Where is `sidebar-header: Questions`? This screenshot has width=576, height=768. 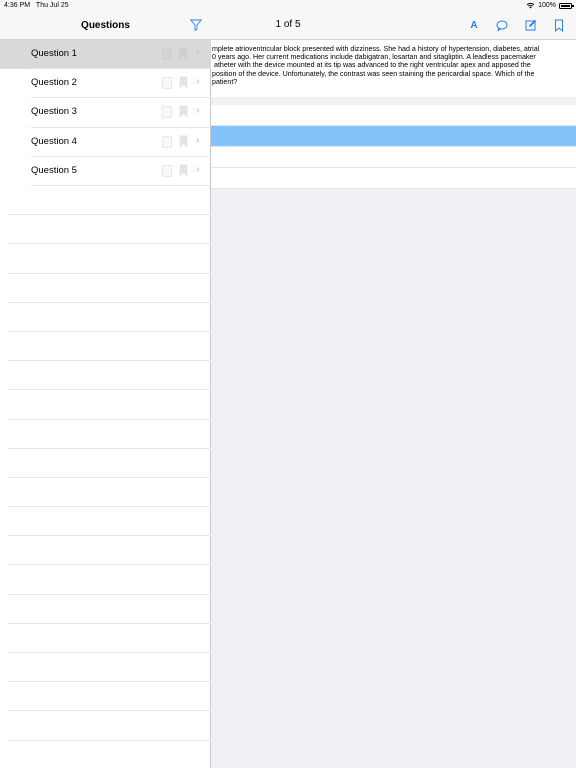
sidebar-header: Questions is located at coordinates (105, 26).